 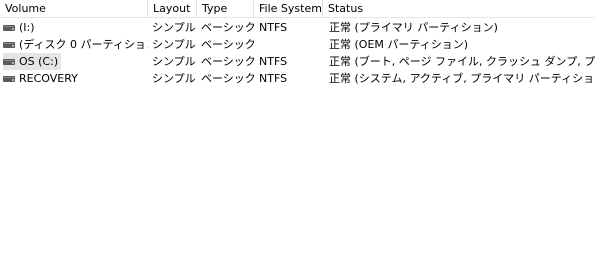 I want to click on volume-cell: RECOVERY, so click(x=75, y=78).